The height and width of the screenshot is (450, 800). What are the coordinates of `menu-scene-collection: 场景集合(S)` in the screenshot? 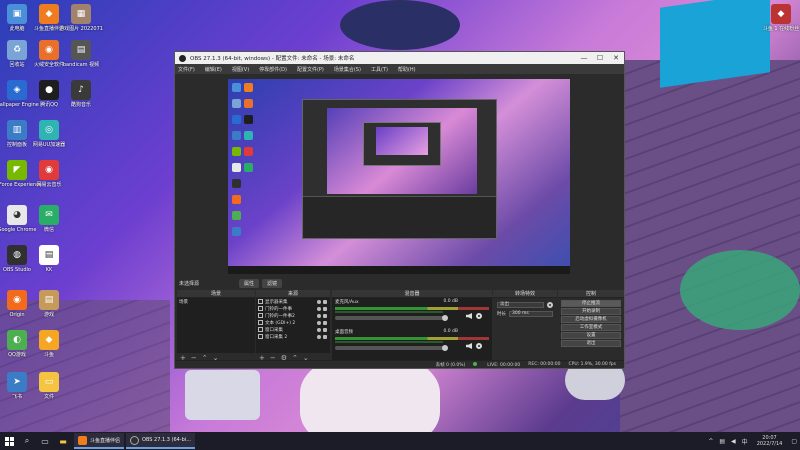 It's located at (347, 69).